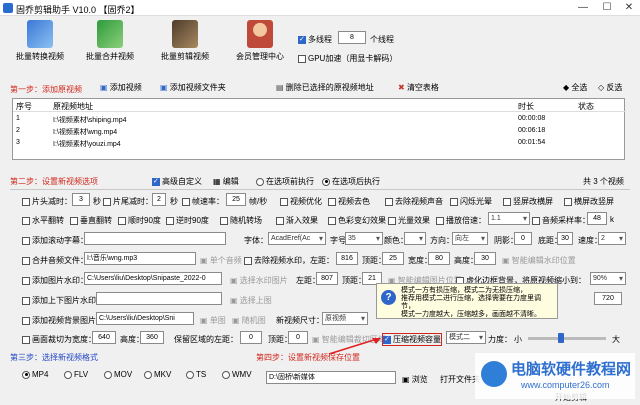 Image resolution: width=640 pixels, height=405 pixels. Describe the element at coordinates (213, 320) in the screenshot. I see `single-image-button: ▣ 单图` at that location.